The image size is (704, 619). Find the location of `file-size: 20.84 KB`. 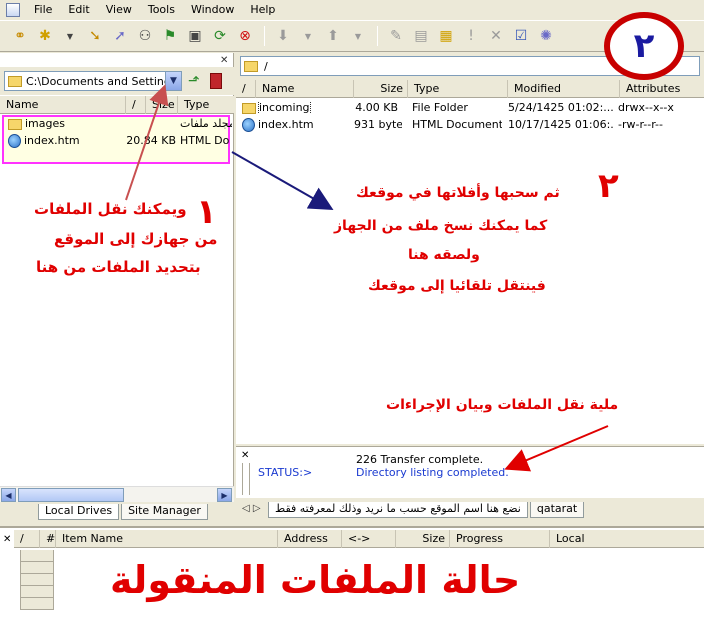

file-size: 20.84 KB is located at coordinates (151, 140).